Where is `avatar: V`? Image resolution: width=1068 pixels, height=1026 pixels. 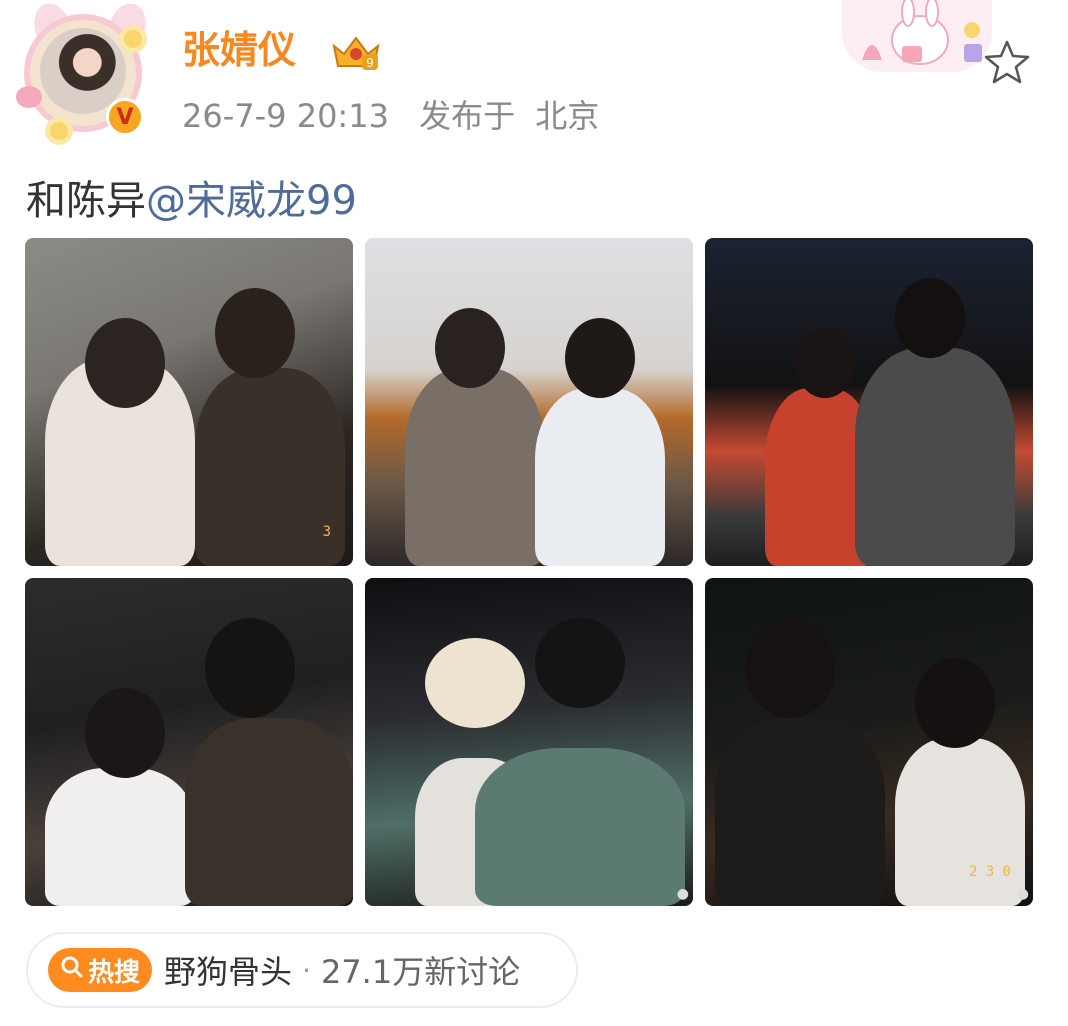 avatar: V is located at coordinates (85, 72).